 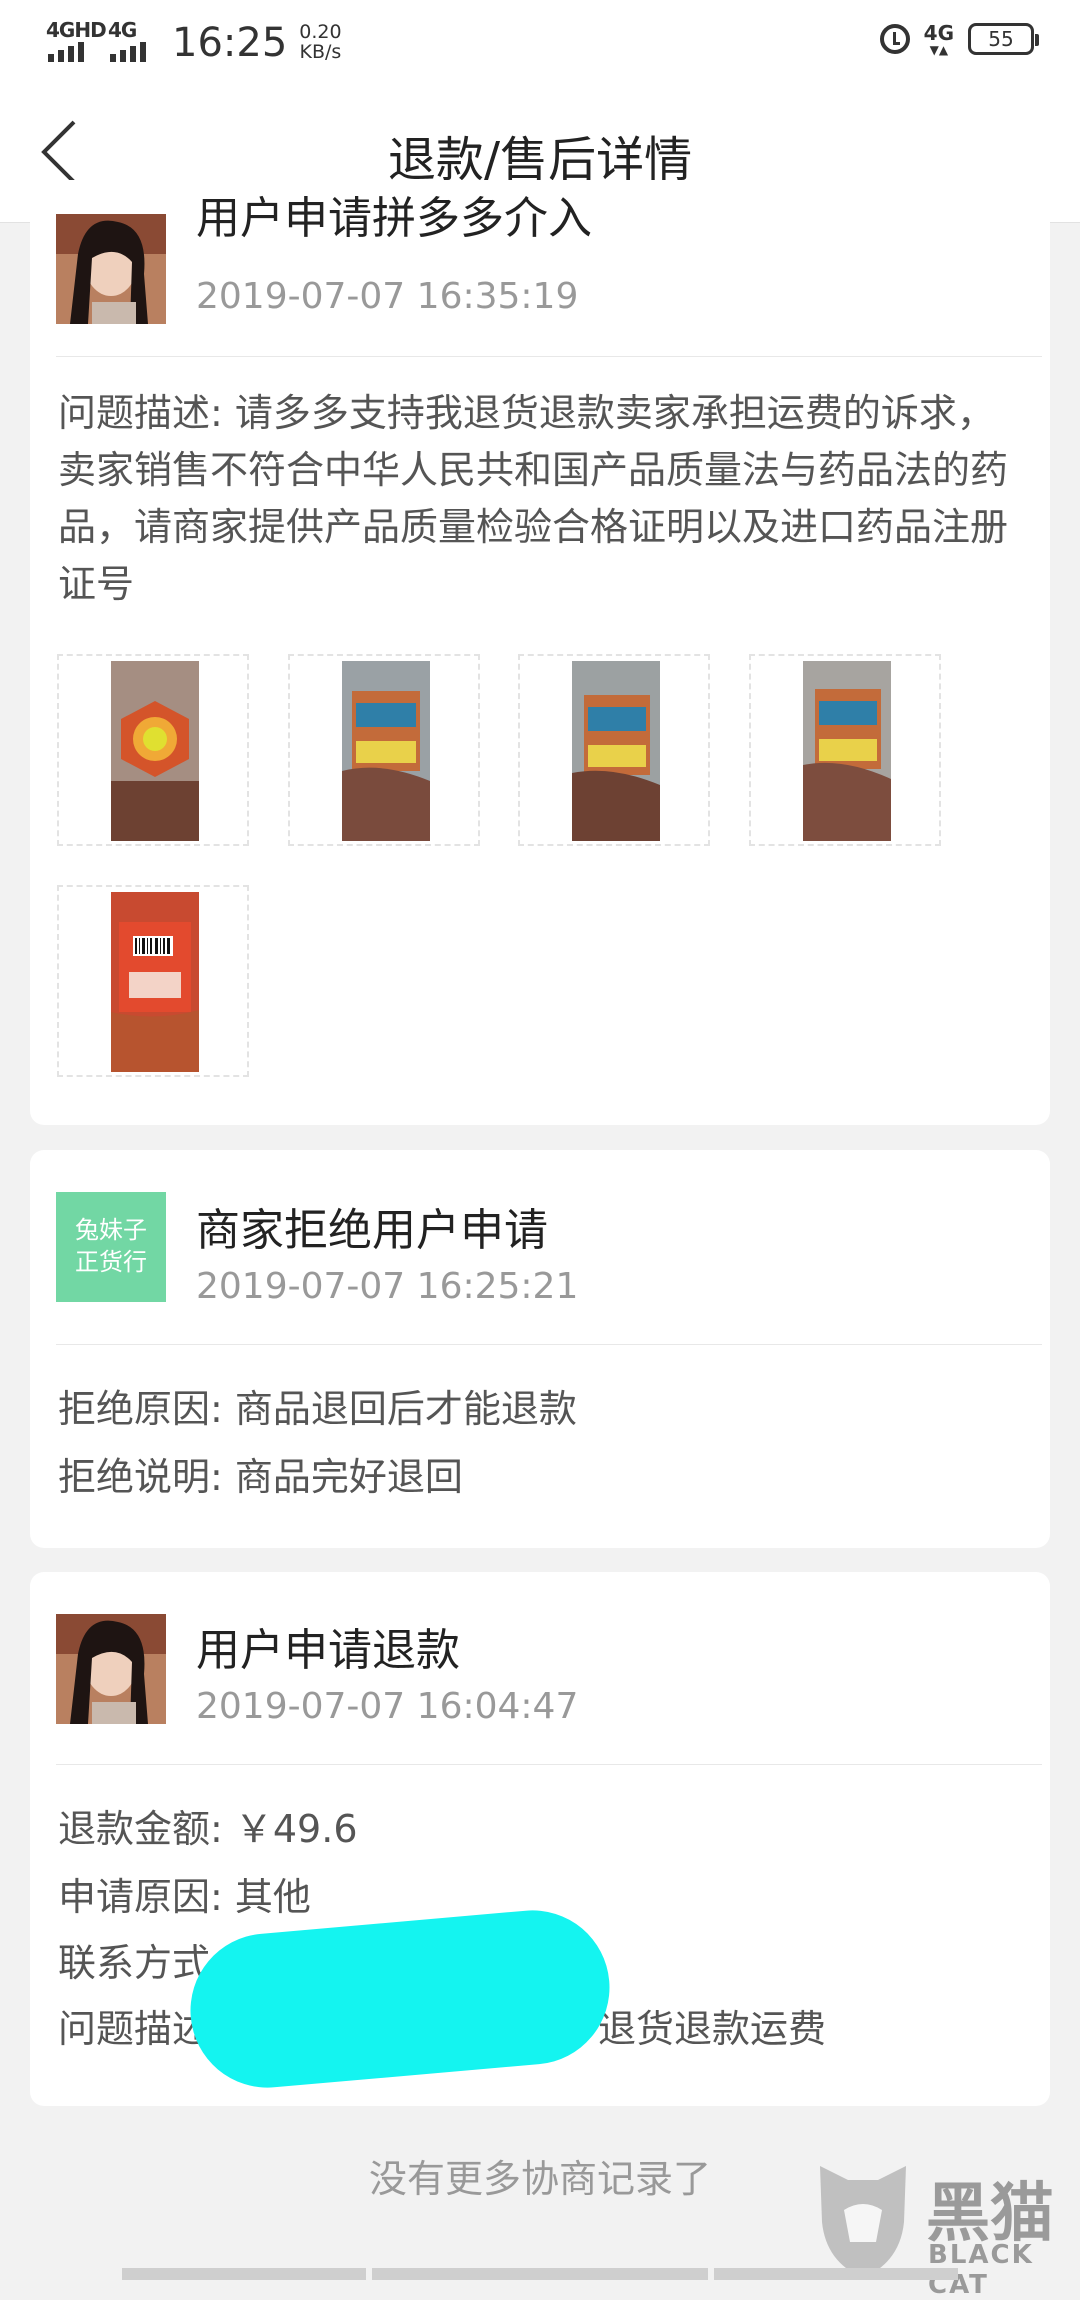 I want to click on shop-name-line1: 兔妹子, so click(x=111, y=1230).